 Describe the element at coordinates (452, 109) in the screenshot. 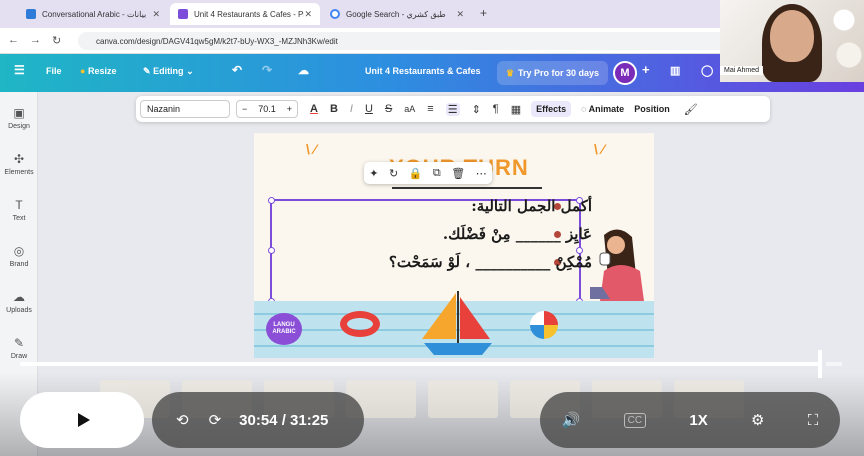

I see `list-icon: ☰` at that location.